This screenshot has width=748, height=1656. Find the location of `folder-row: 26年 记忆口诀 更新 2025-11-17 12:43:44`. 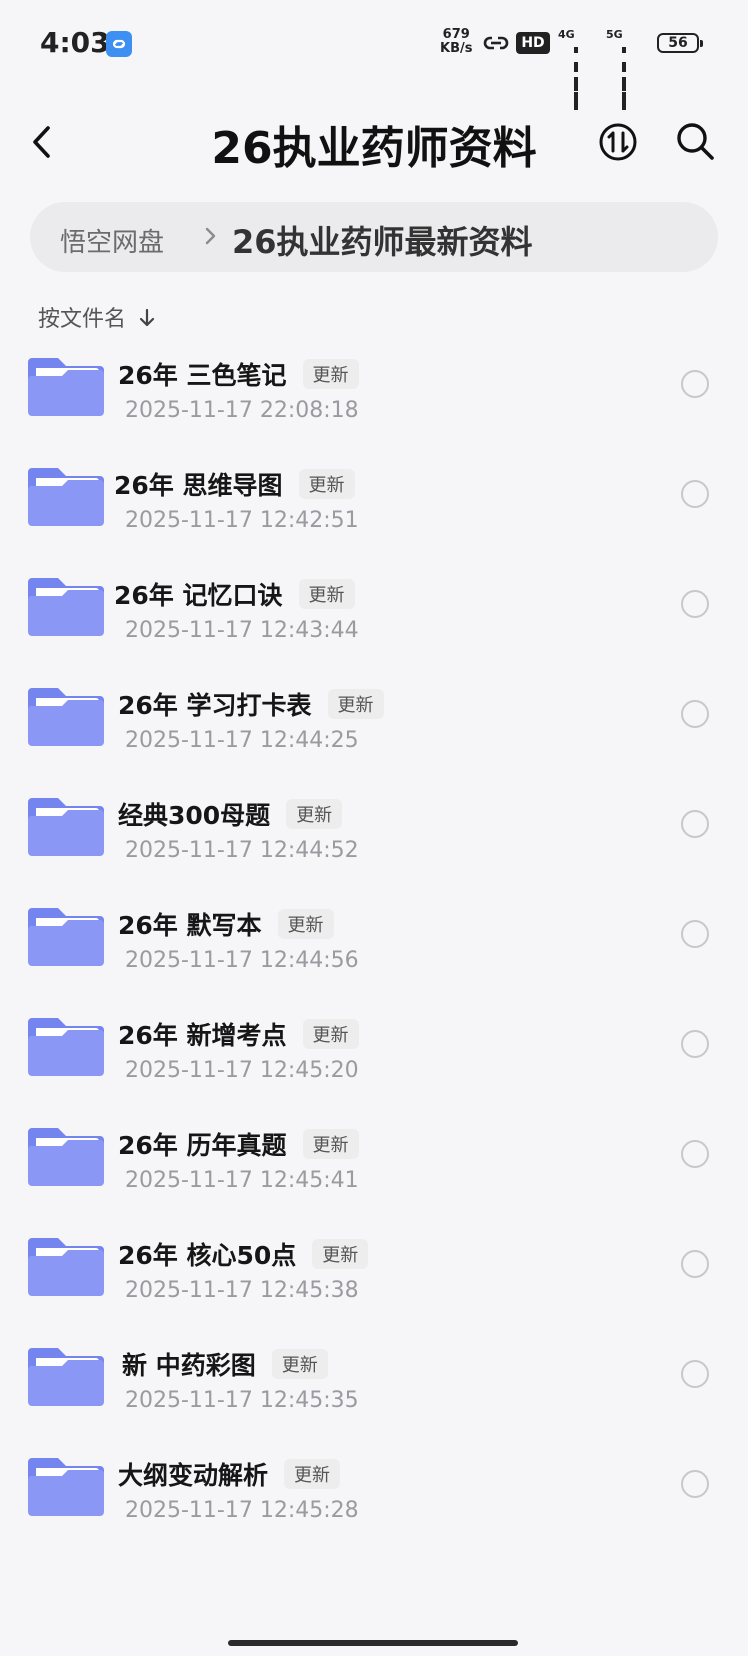

folder-row: 26年 记忆口诀 更新 2025-11-17 12:43:44 is located at coordinates (374, 617).